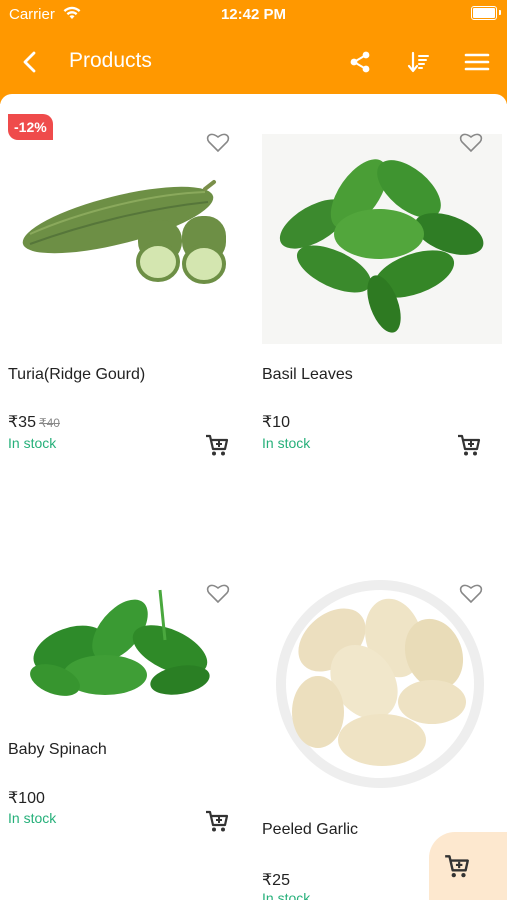  What do you see at coordinates (360, 62) in the screenshot?
I see `share-icon` at bounding box center [360, 62].